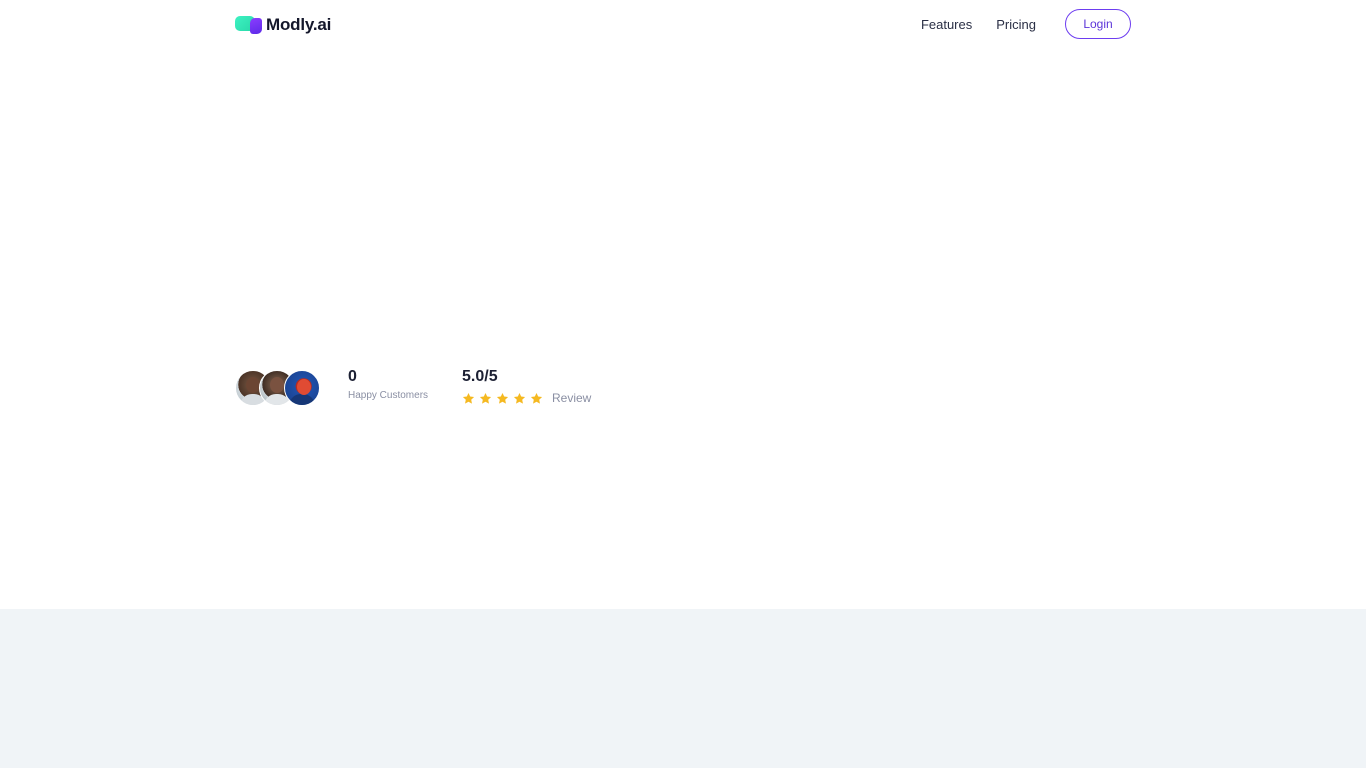  Describe the element at coordinates (299, 24) in the screenshot. I see `brand-name: Modly.ai` at that location.